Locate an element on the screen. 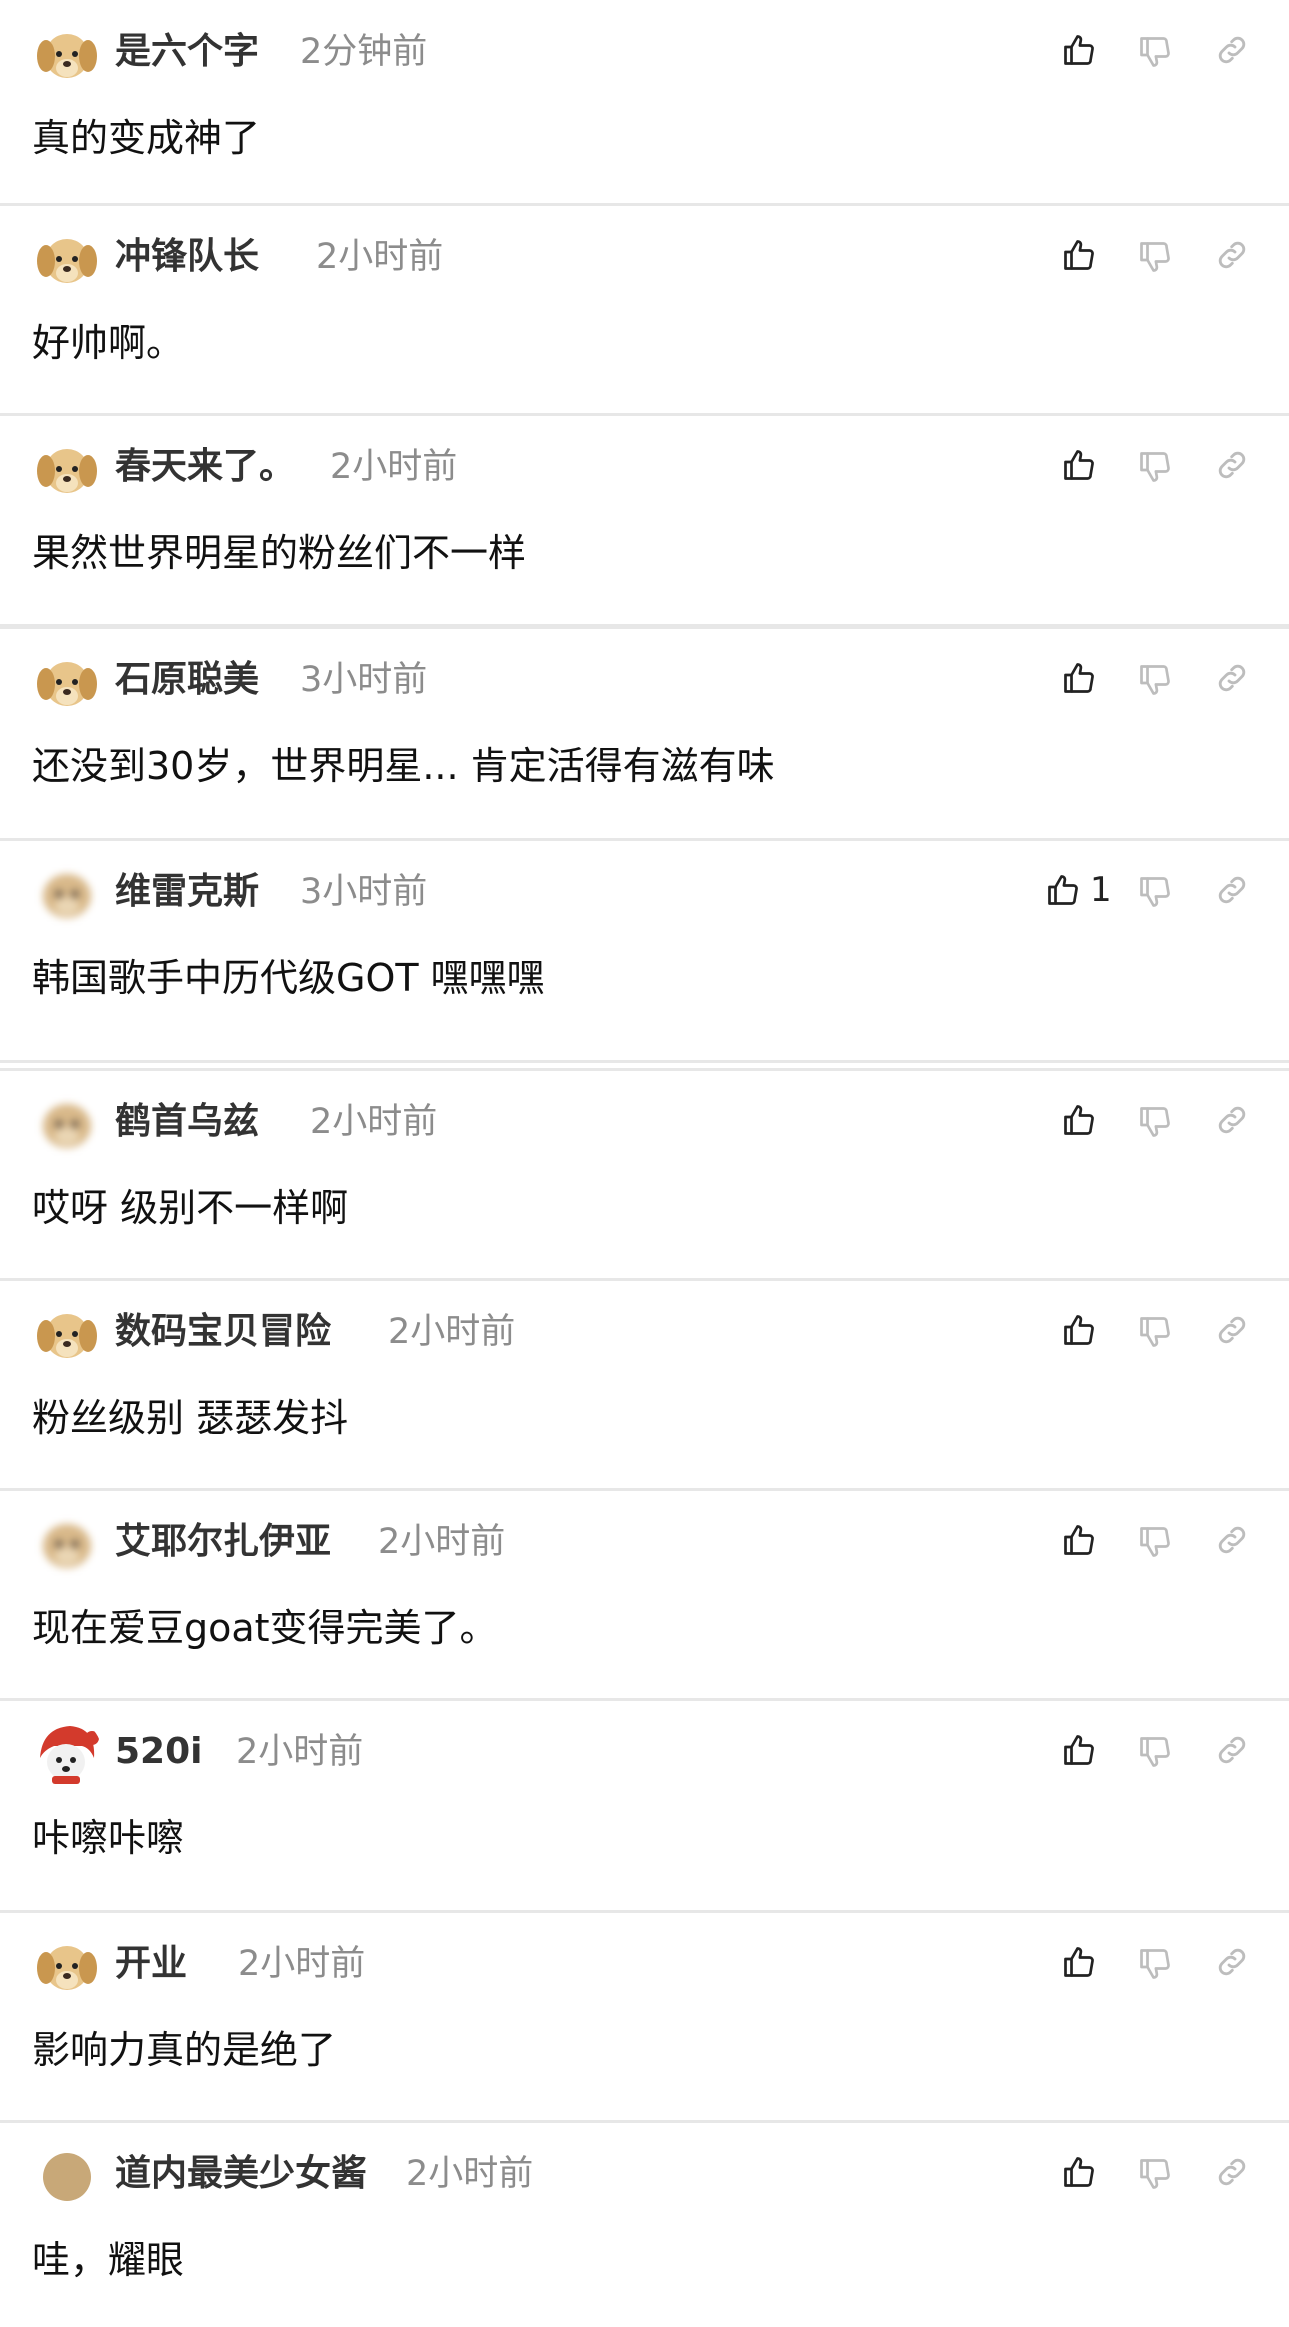  comment-divider is located at coordinates (644, 1061).